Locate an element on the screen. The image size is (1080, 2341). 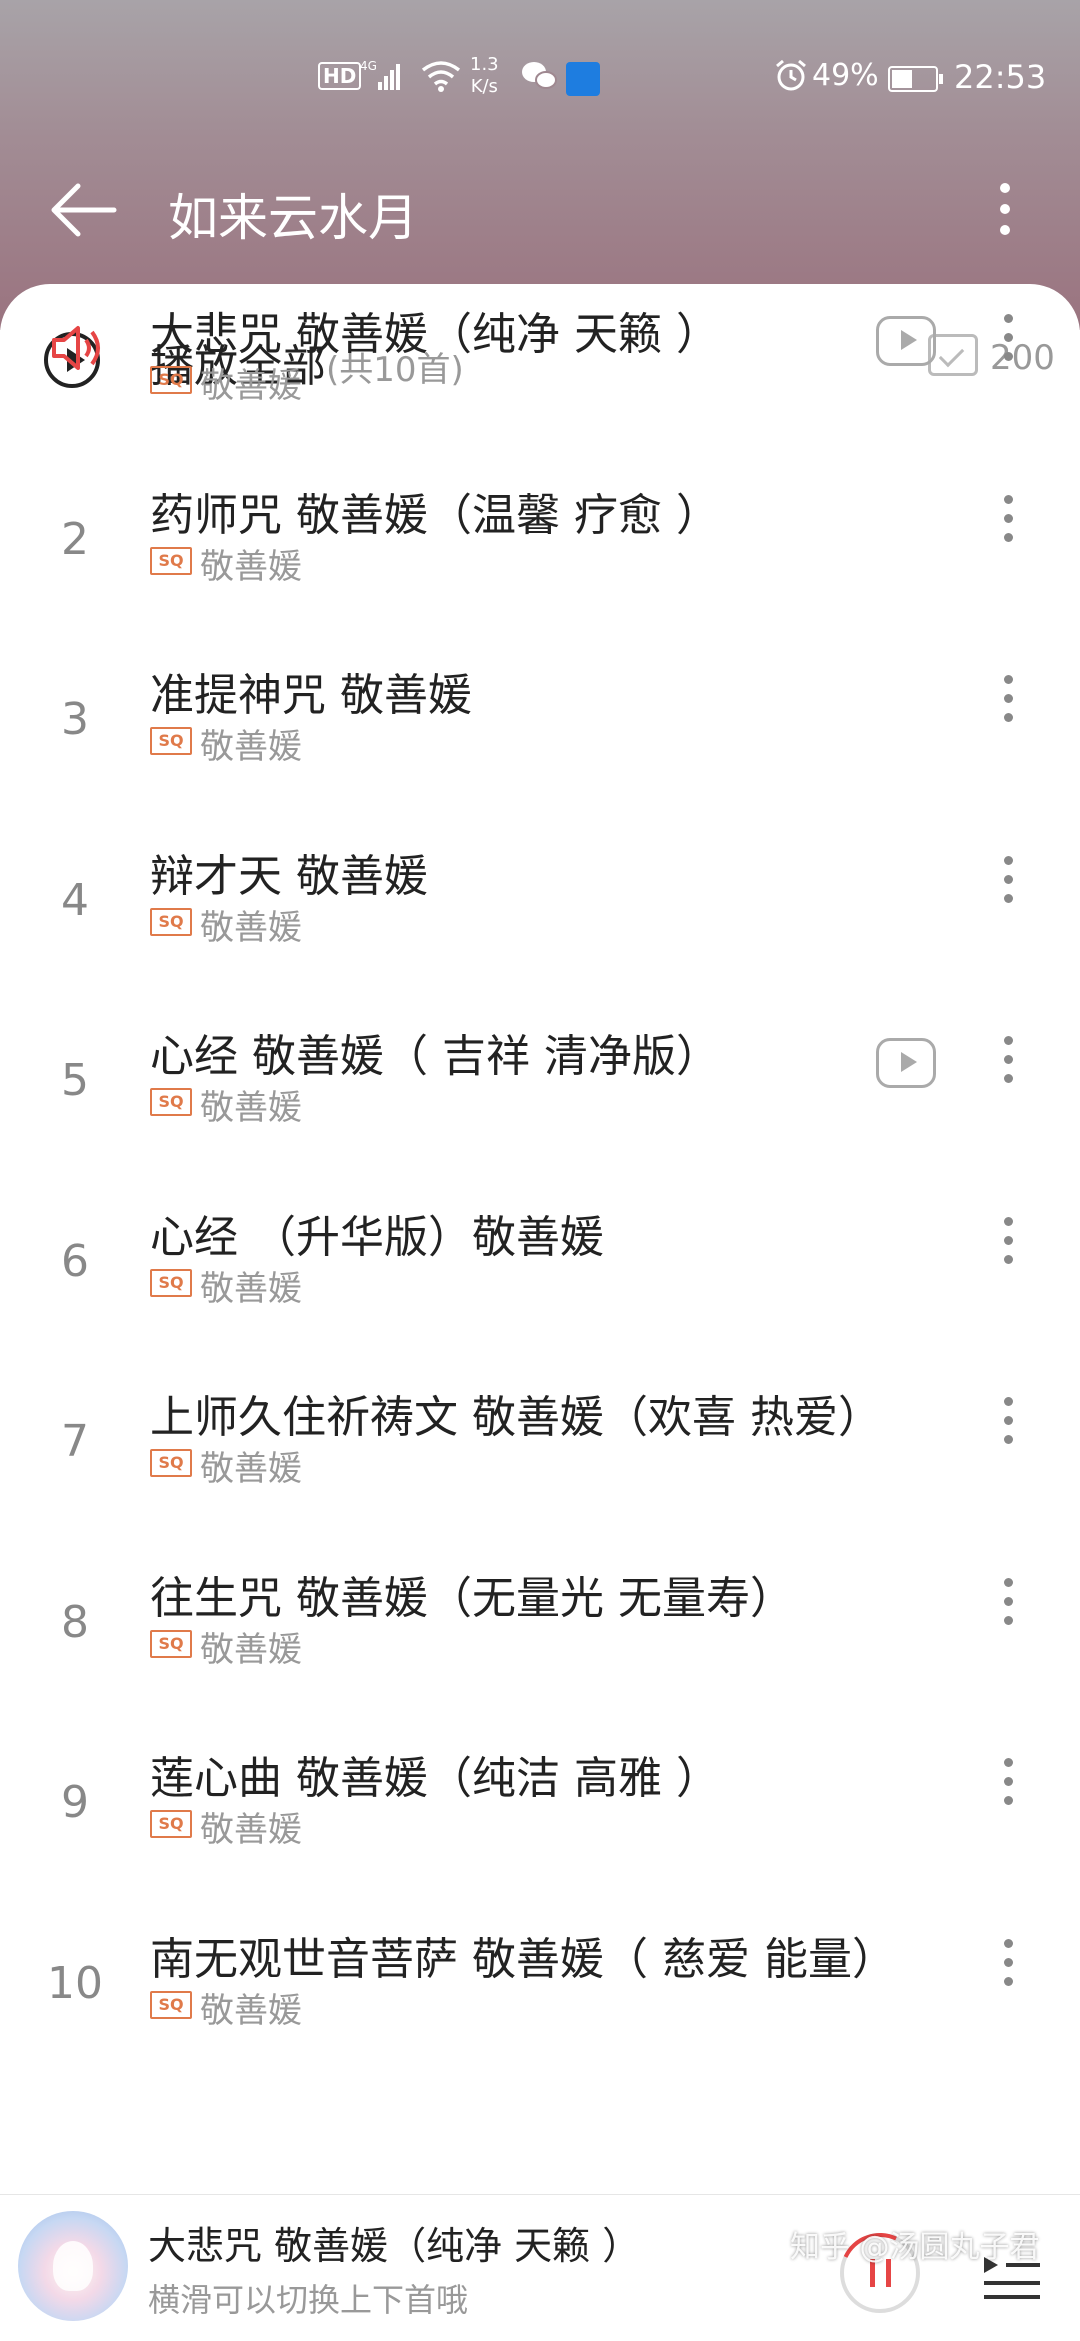
song-row: 8 往生咒 敬善媛（无量光 无量寿） SQ 敬善媛 is located at coordinates (540, 1632).